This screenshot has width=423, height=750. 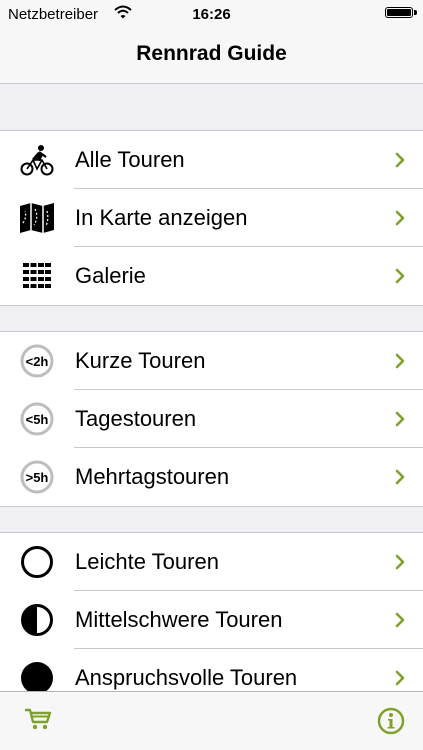 I want to click on list-item-show-map: In Karte anzeigen, so click(x=211, y=218).